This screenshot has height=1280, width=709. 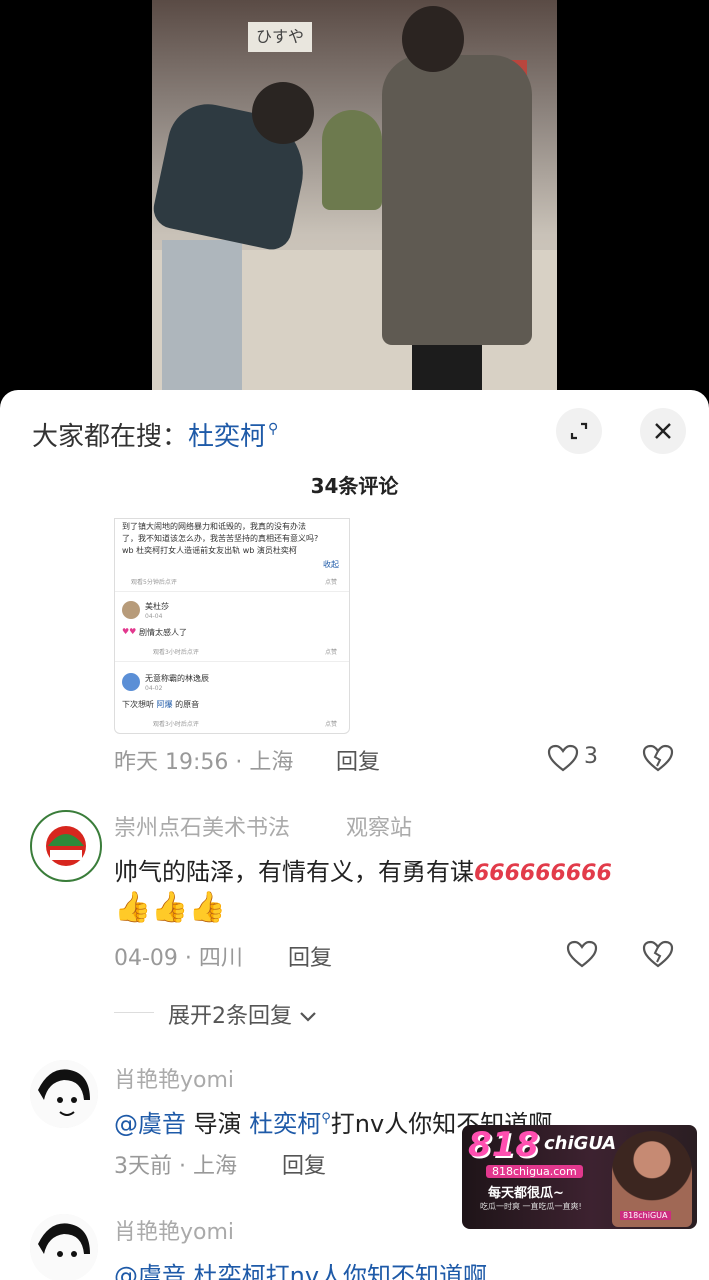 I want to click on comment-location: 四川, so click(x=220, y=958).